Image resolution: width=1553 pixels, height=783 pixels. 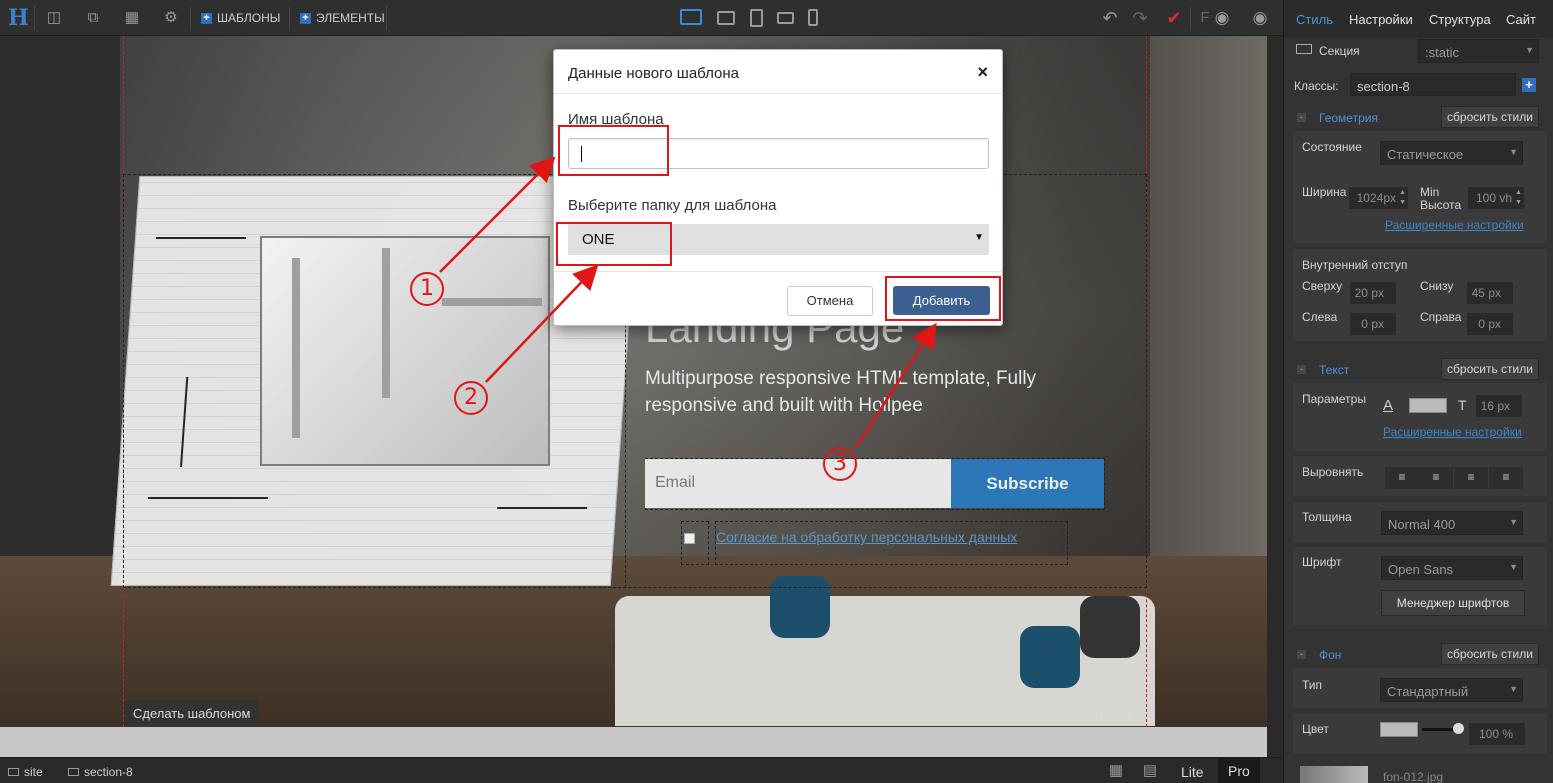 I want to click on breadcrumb-site: site, so click(x=25, y=772).